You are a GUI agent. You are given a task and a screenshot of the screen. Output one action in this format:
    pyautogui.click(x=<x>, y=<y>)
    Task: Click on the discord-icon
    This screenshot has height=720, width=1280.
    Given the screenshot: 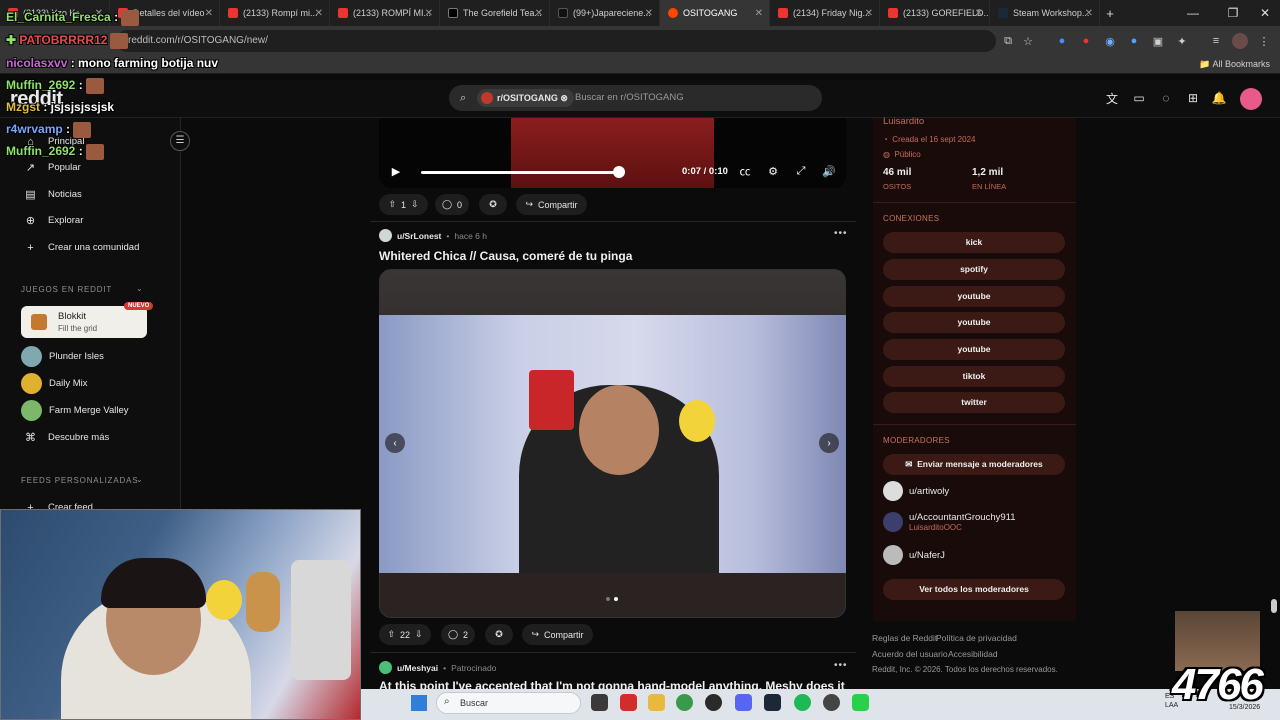 What is the action you would take?
    pyautogui.click(x=743, y=702)
    